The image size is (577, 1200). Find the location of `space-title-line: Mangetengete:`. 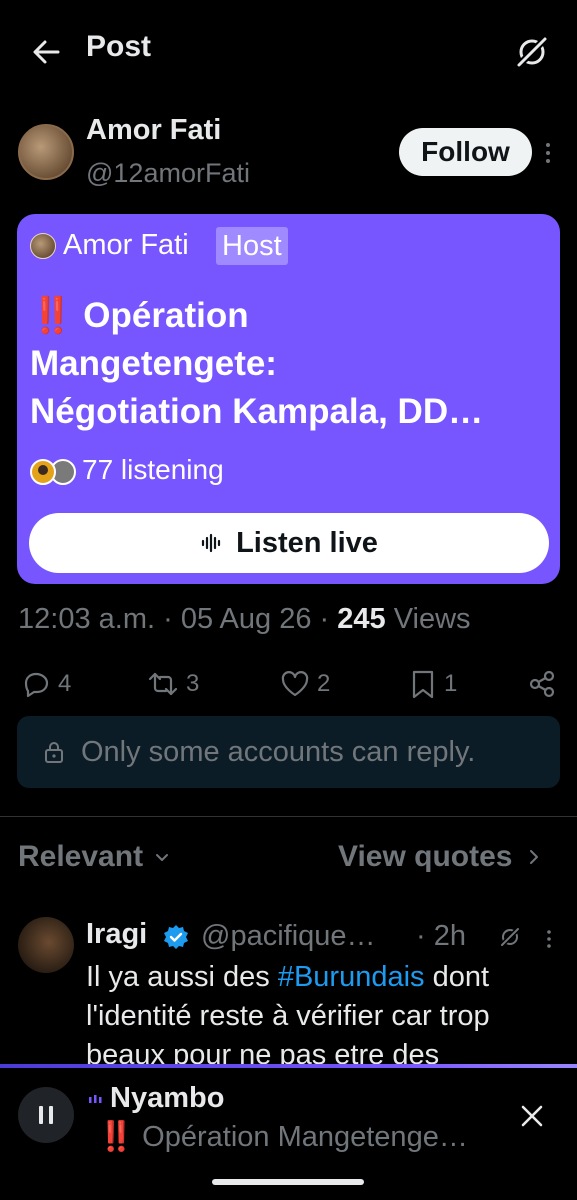

space-title-line: Mangetengete: is located at coordinates (153, 363).